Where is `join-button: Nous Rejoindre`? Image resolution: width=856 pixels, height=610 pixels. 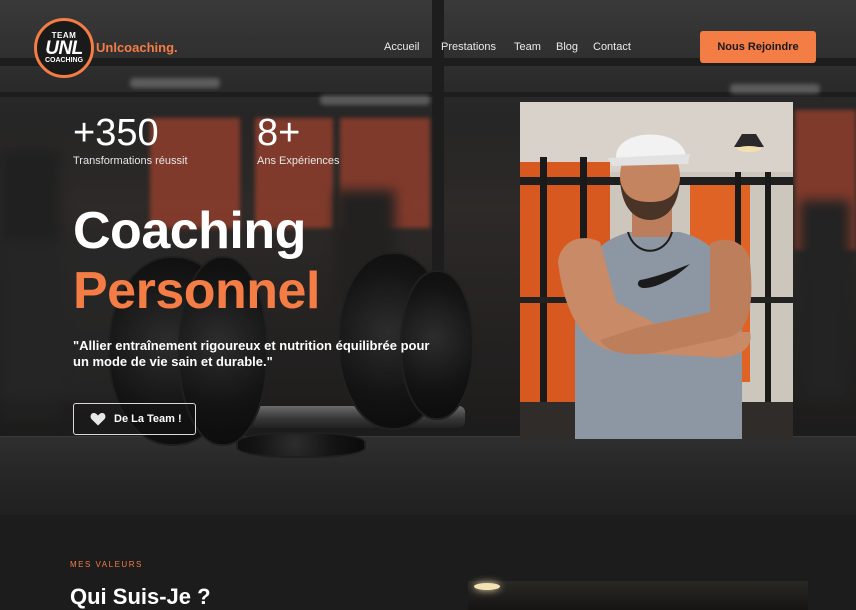
join-button: Nous Rejoindre is located at coordinates (758, 47).